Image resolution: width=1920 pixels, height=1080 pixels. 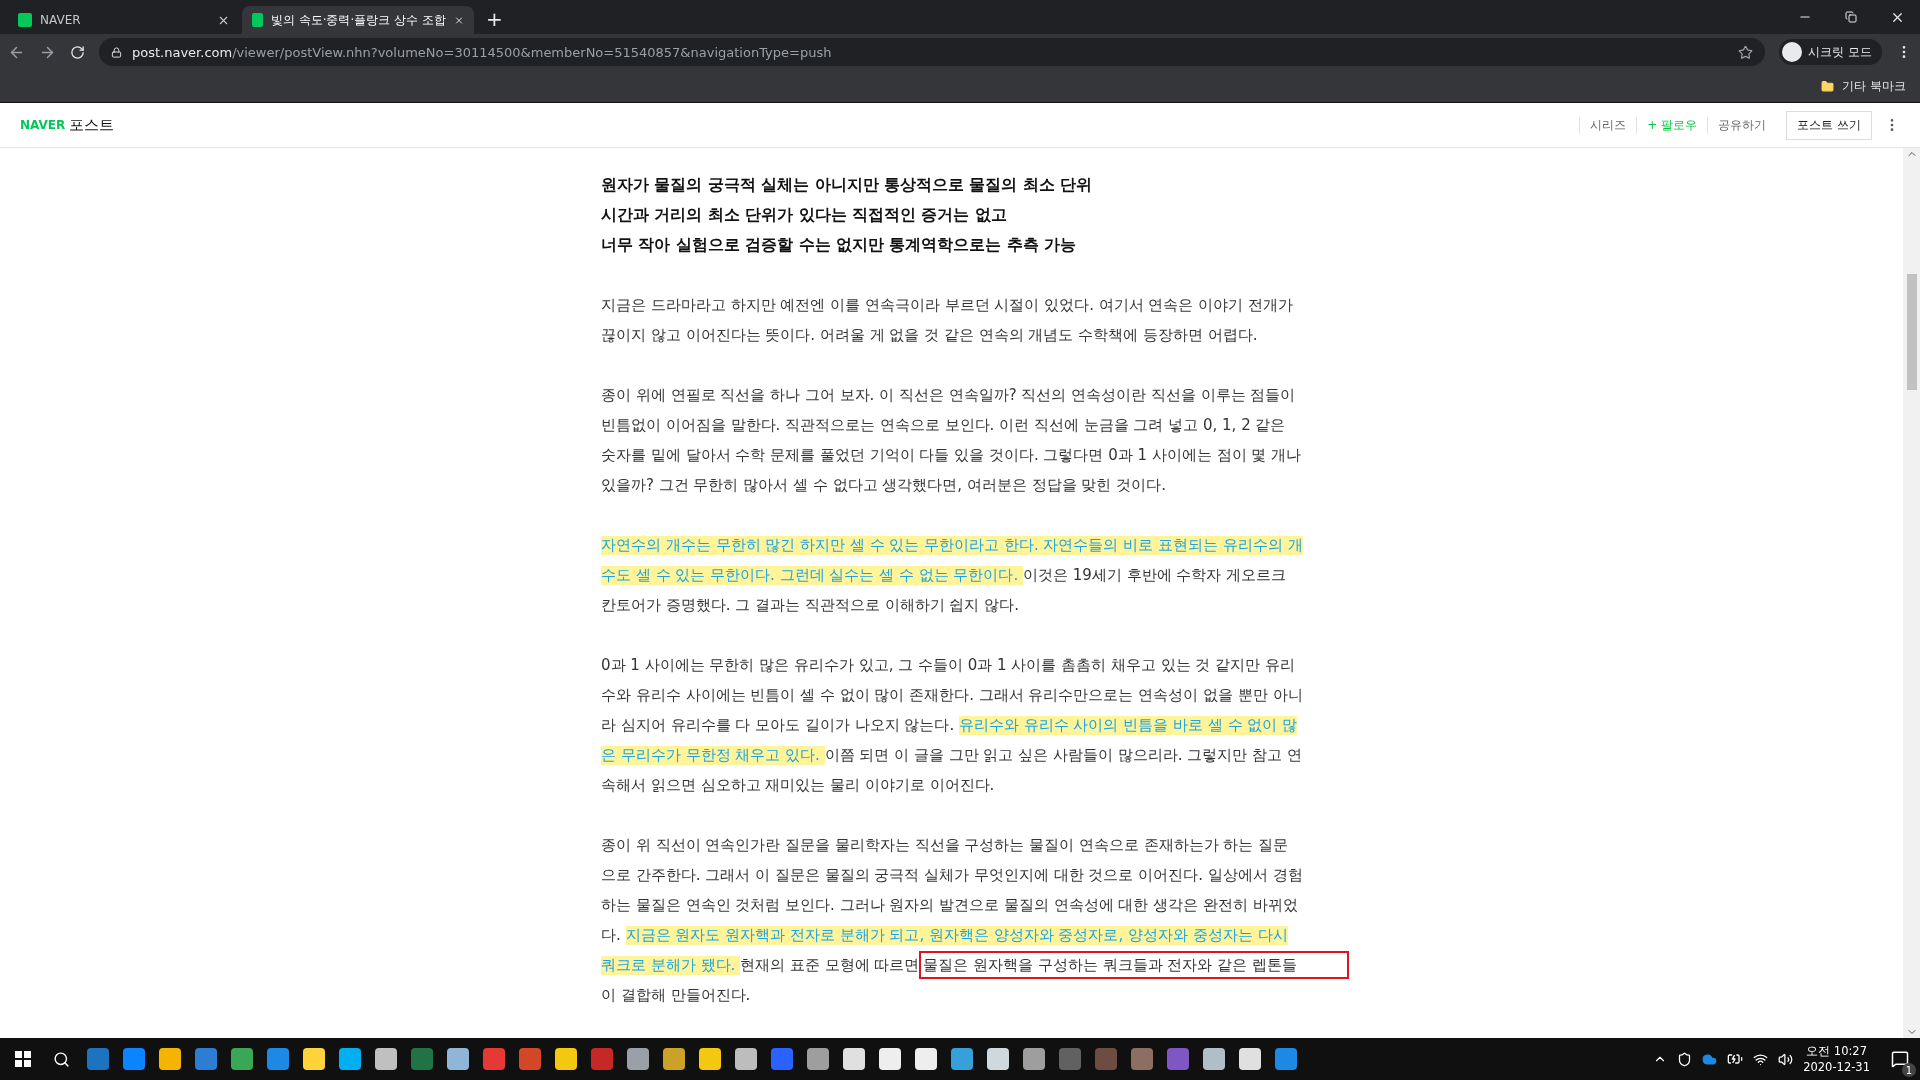 I want to click on message-icon, so click(x=1900, y=1059).